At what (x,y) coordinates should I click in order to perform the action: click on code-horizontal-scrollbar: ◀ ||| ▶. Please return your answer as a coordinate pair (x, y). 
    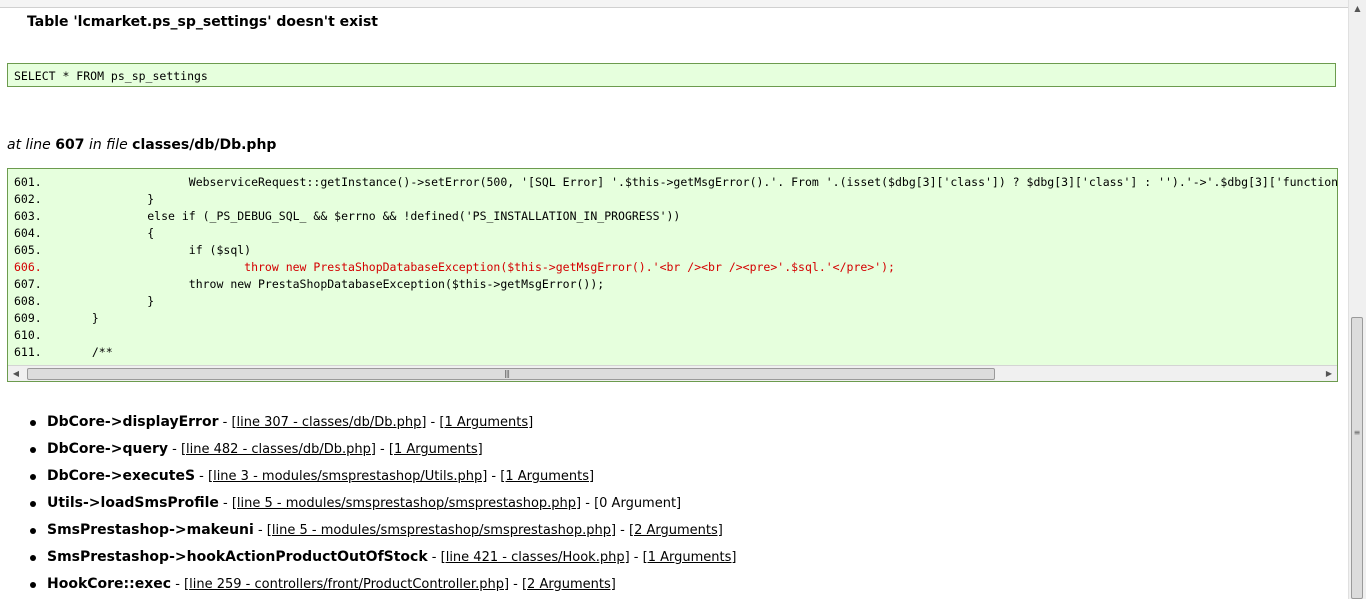
    Looking at the image, I should click on (672, 373).